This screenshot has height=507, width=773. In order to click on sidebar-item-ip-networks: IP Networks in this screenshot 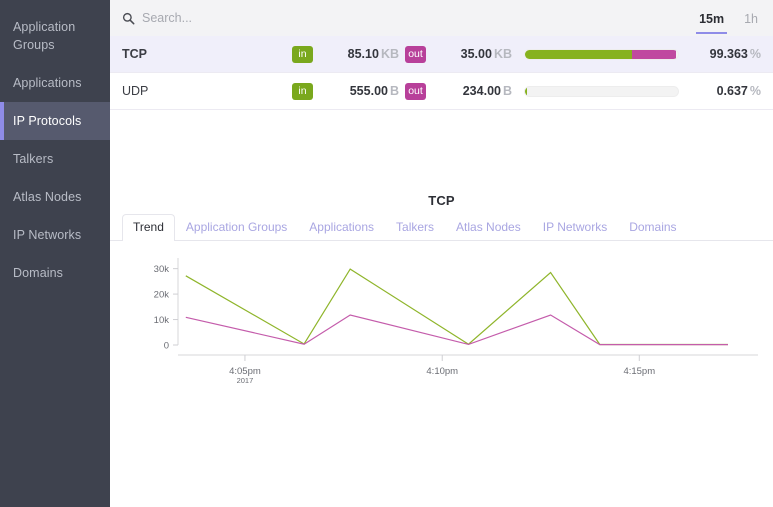, I will do `click(55, 235)`.